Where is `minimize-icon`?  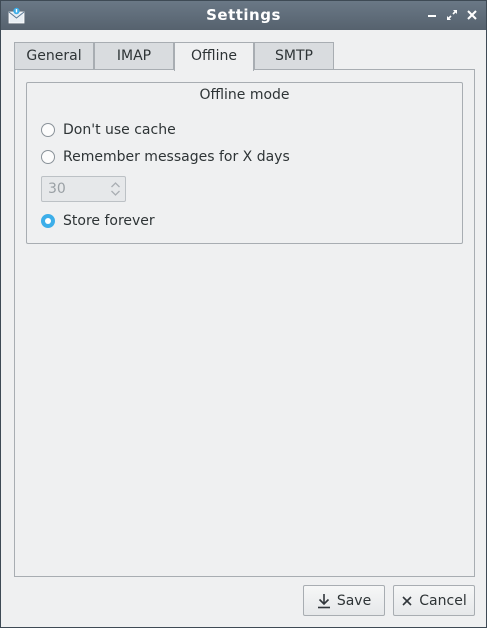
minimize-icon is located at coordinates (432, 16).